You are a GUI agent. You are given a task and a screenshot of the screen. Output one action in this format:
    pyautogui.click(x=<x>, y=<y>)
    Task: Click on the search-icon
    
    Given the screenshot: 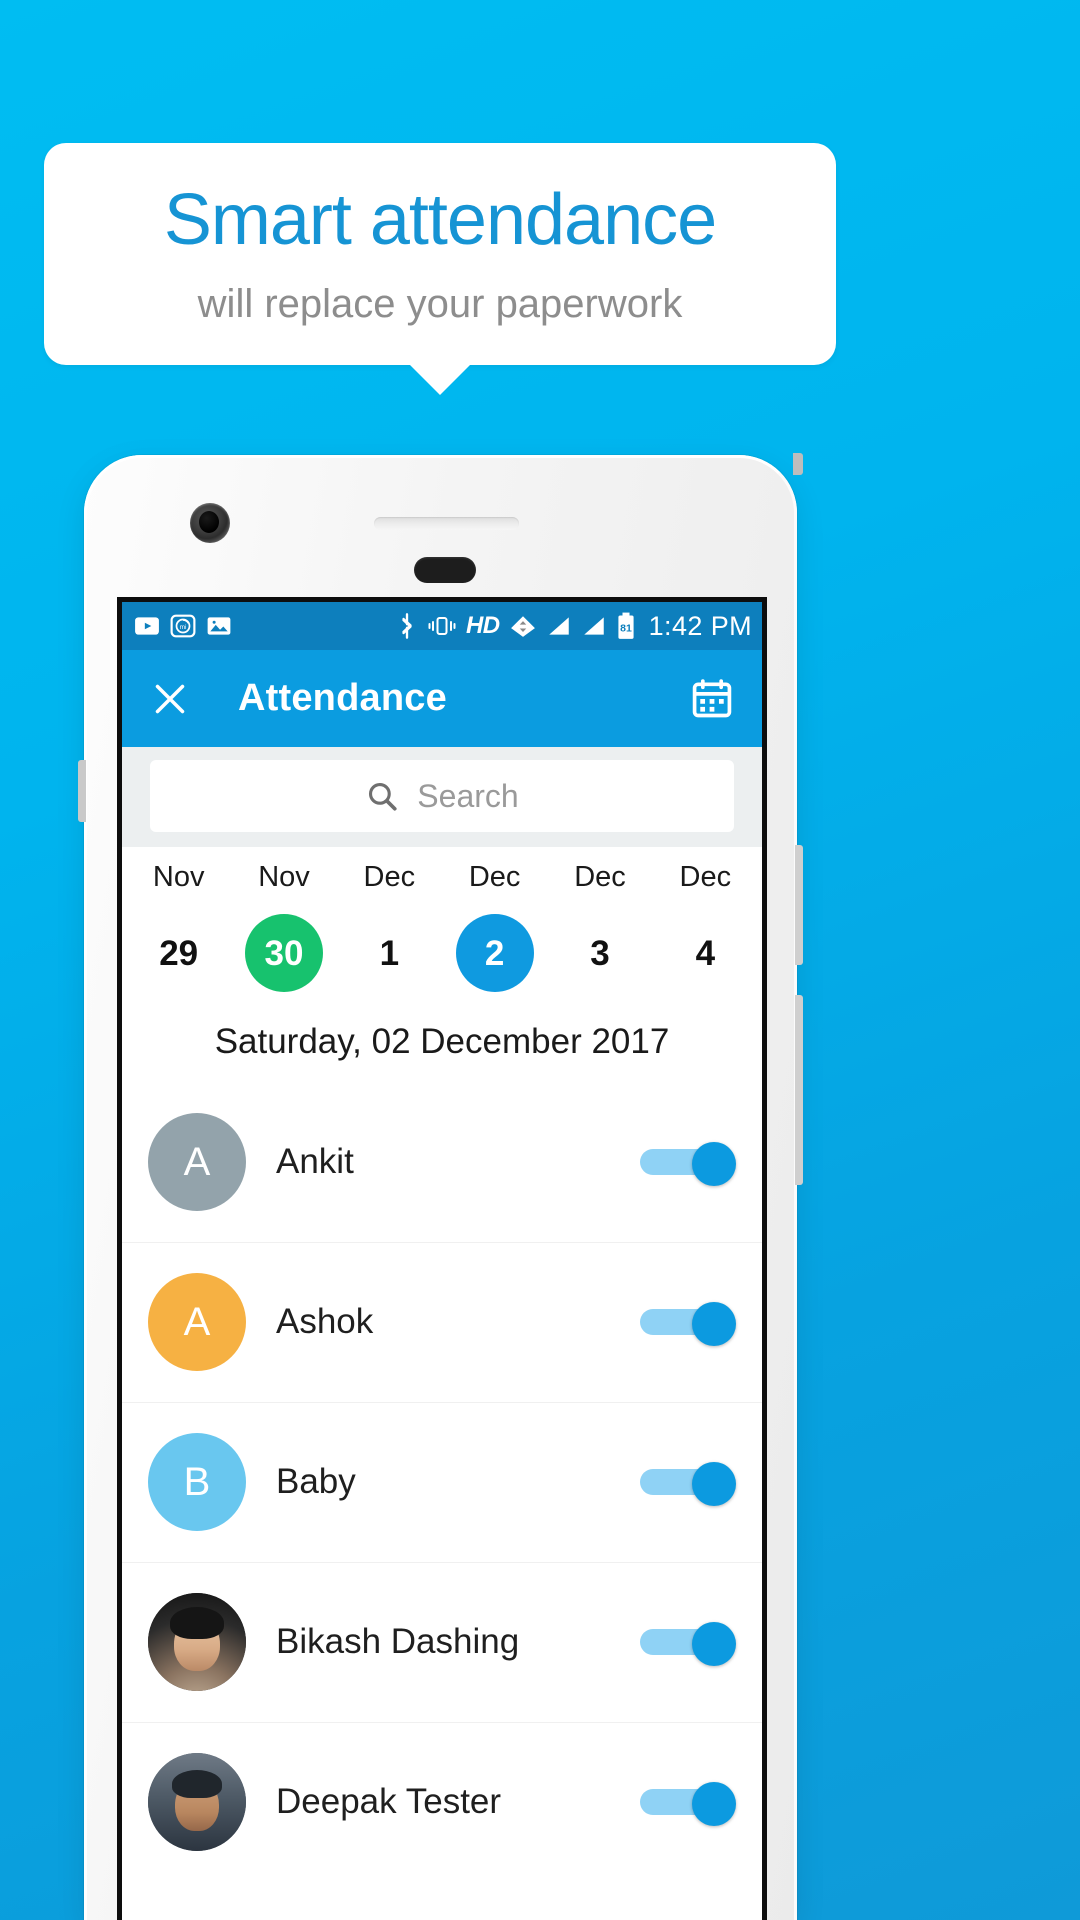 What is the action you would take?
    pyautogui.click(x=383, y=796)
    